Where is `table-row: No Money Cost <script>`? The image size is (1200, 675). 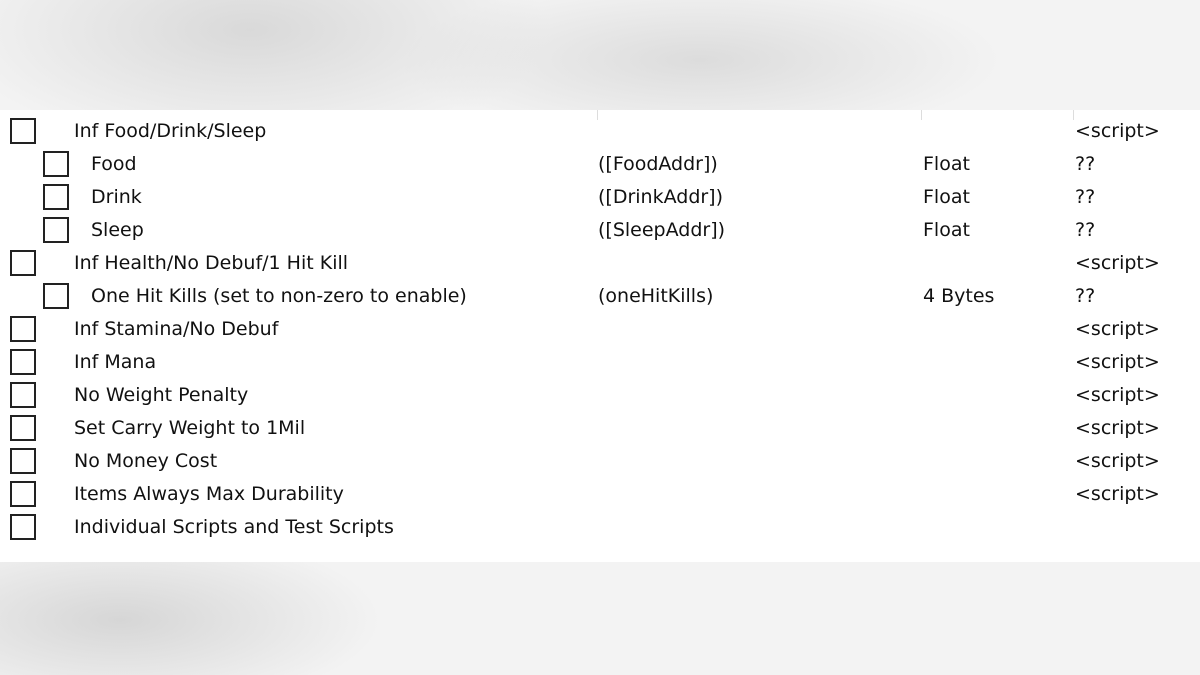 table-row: No Money Cost <script> is located at coordinates (600, 461).